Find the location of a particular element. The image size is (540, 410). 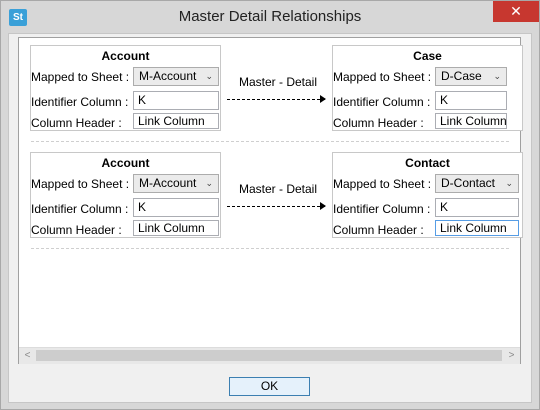

horizontal-scrollbar: < > is located at coordinates (269, 355).